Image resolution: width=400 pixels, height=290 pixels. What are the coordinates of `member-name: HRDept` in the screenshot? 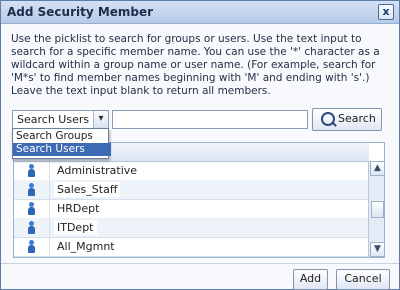 It's located at (78, 208).